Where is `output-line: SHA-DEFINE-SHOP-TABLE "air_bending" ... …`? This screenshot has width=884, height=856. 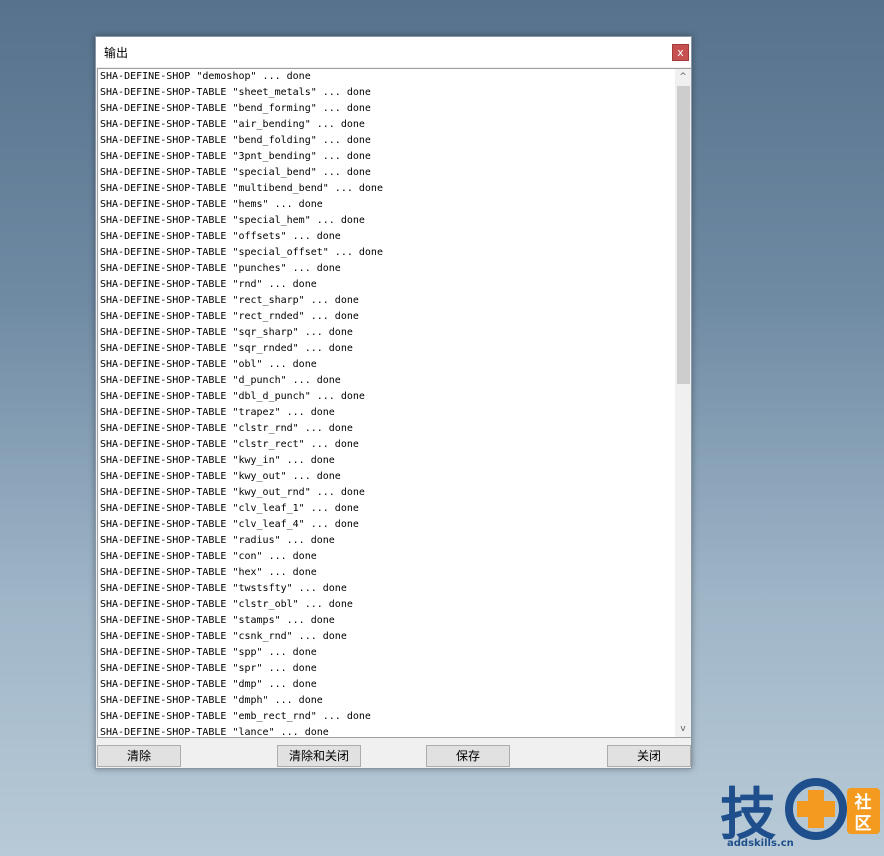
output-line: SHA-DEFINE-SHOP-TABLE "air_bending" ... … is located at coordinates (232, 124).